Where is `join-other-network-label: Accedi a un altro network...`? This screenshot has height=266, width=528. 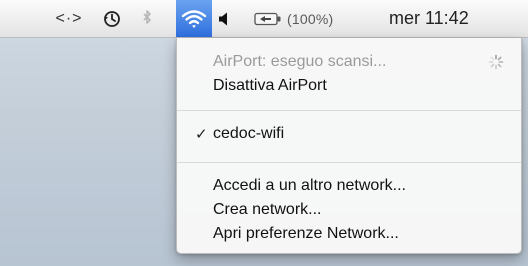 join-other-network-label: Accedi a un altro network... is located at coordinates (309, 185).